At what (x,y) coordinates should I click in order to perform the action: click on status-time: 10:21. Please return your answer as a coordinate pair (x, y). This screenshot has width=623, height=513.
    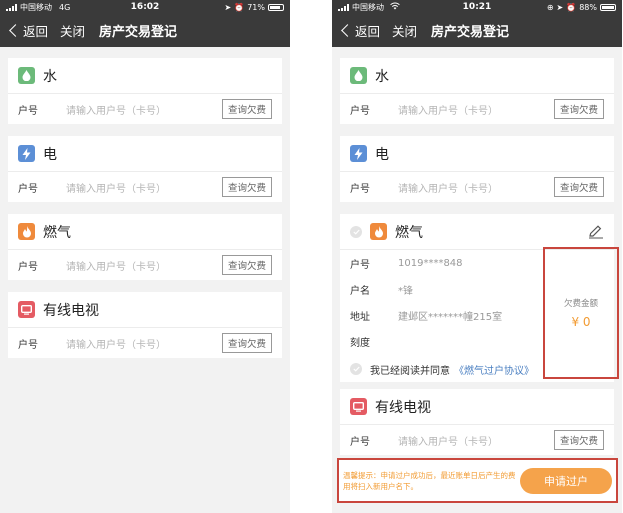
    Looking at the image, I should click on (477, 7).